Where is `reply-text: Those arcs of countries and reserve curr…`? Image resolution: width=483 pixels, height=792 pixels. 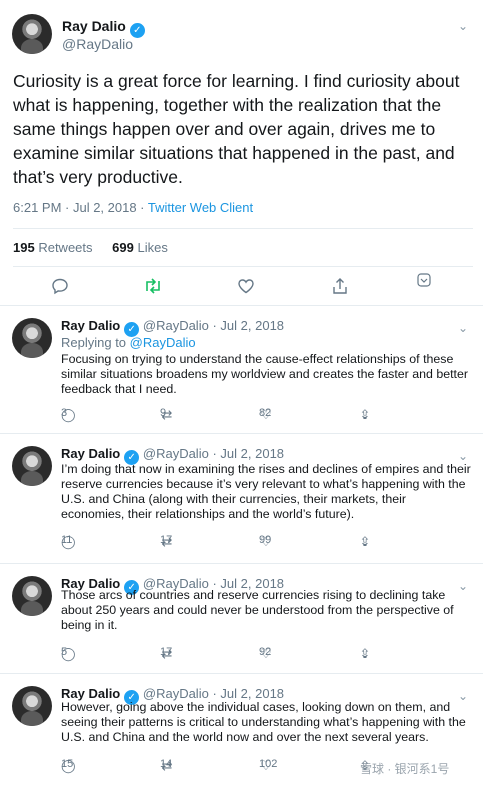
reply-text: Those arcs of countries and reserve curr… is located at coordinates (257, 610).